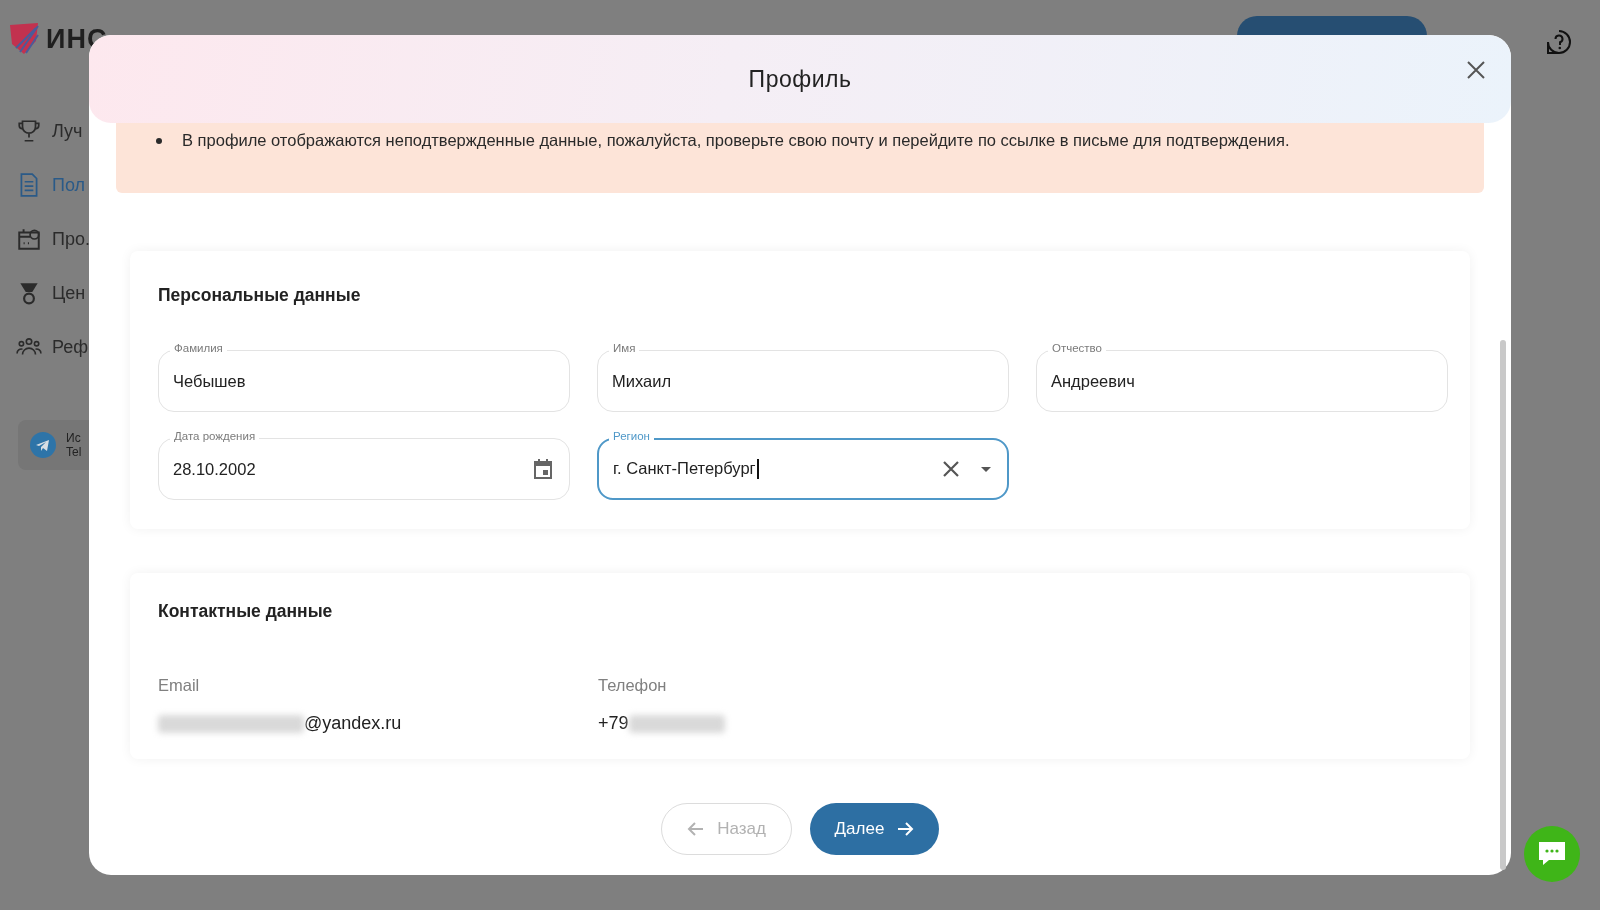 The height and width of the screenshot is (910, 1600). I want to click on section-title: Контактные данные, so click(246, 611).